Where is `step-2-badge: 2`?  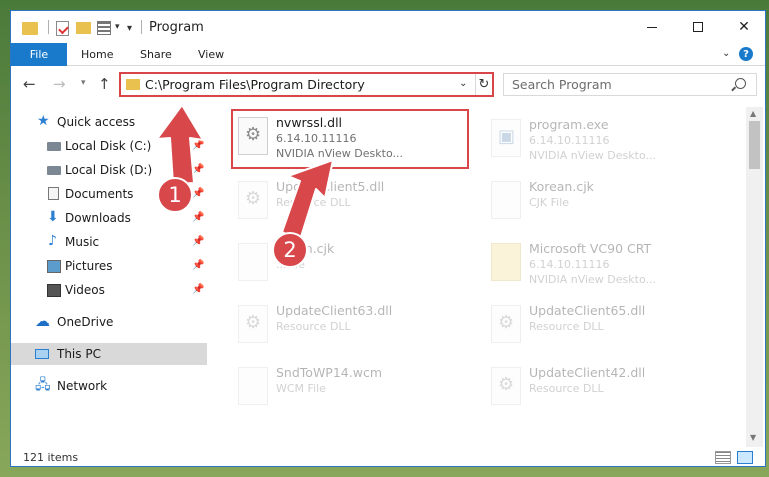 step-2-badge: 2 is located at coordinates (290, 250).